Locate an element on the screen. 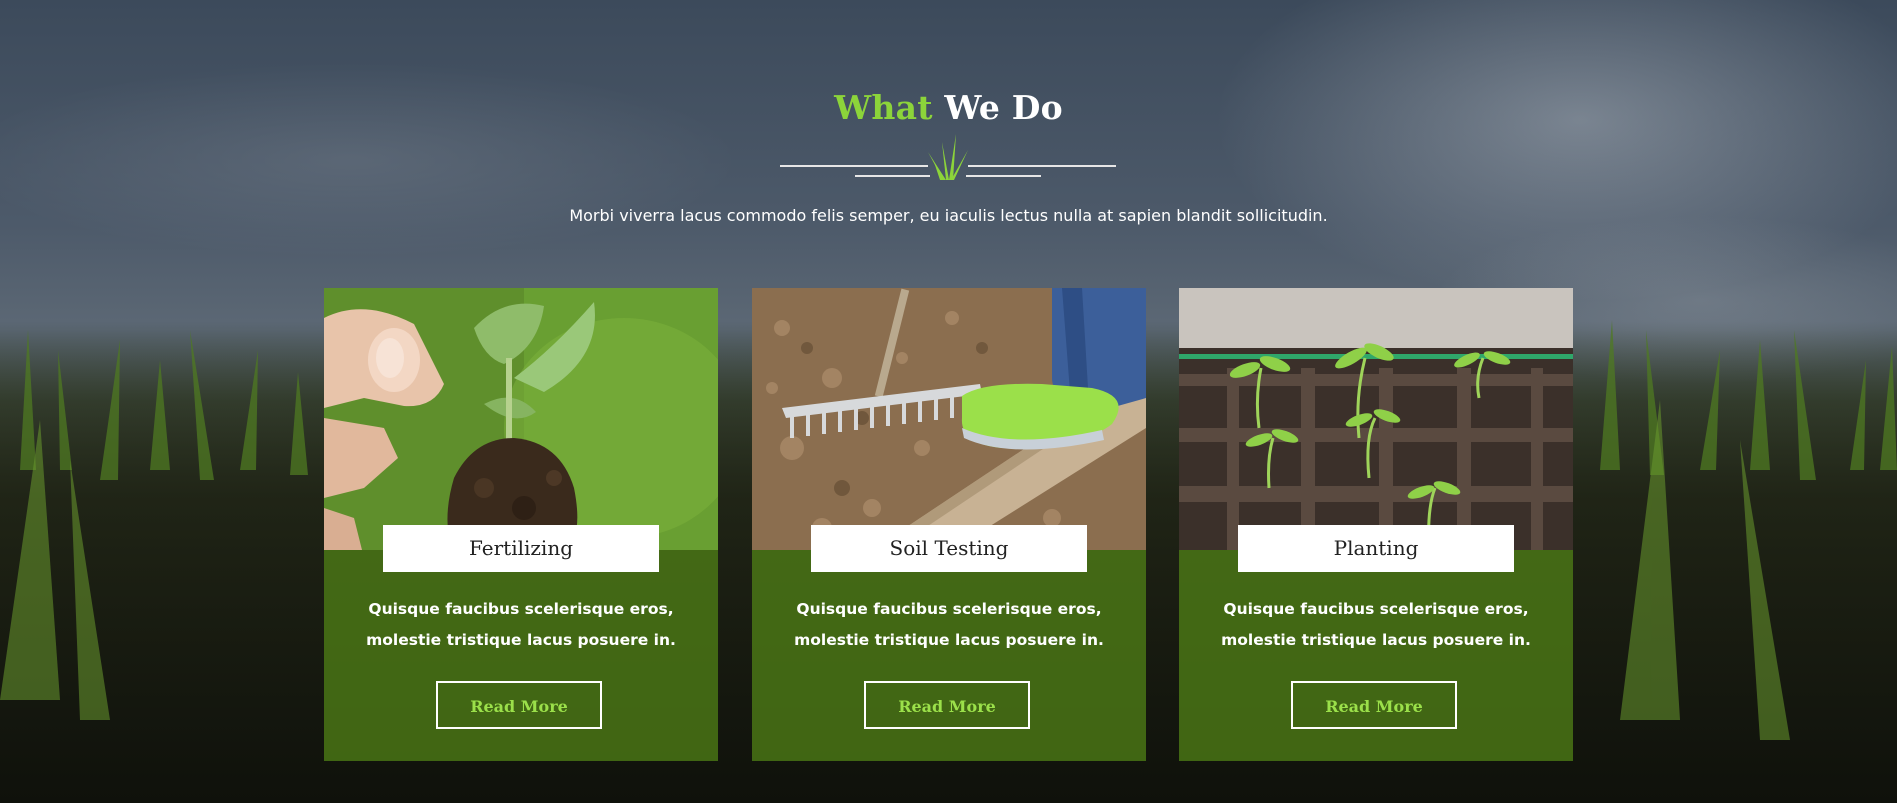 Image resolution: width=1897 pixels, height=803 pixels. section-title: What We Do is located at coordinates (948, 107).